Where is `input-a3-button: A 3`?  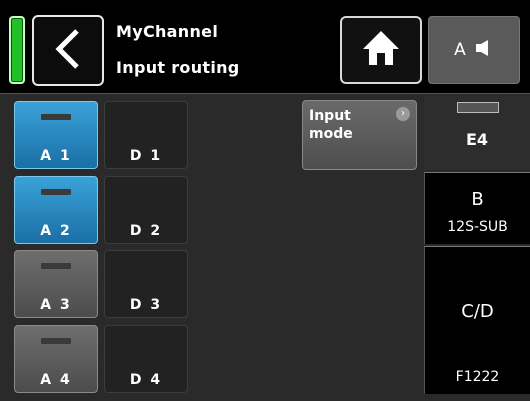 input-a3-button: A 3 is located at coordinates (56, 284).